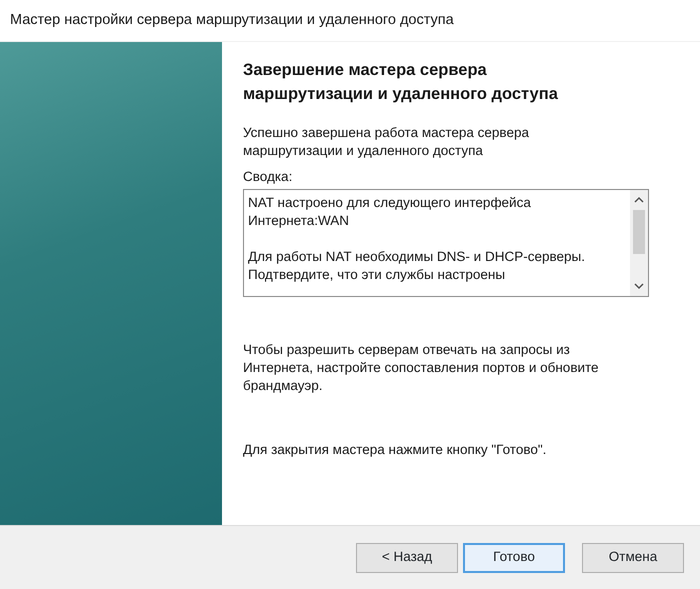  Describe the element at coordinates (639, 286) in the screenshot. I see `scroll-down-icon` at that location.